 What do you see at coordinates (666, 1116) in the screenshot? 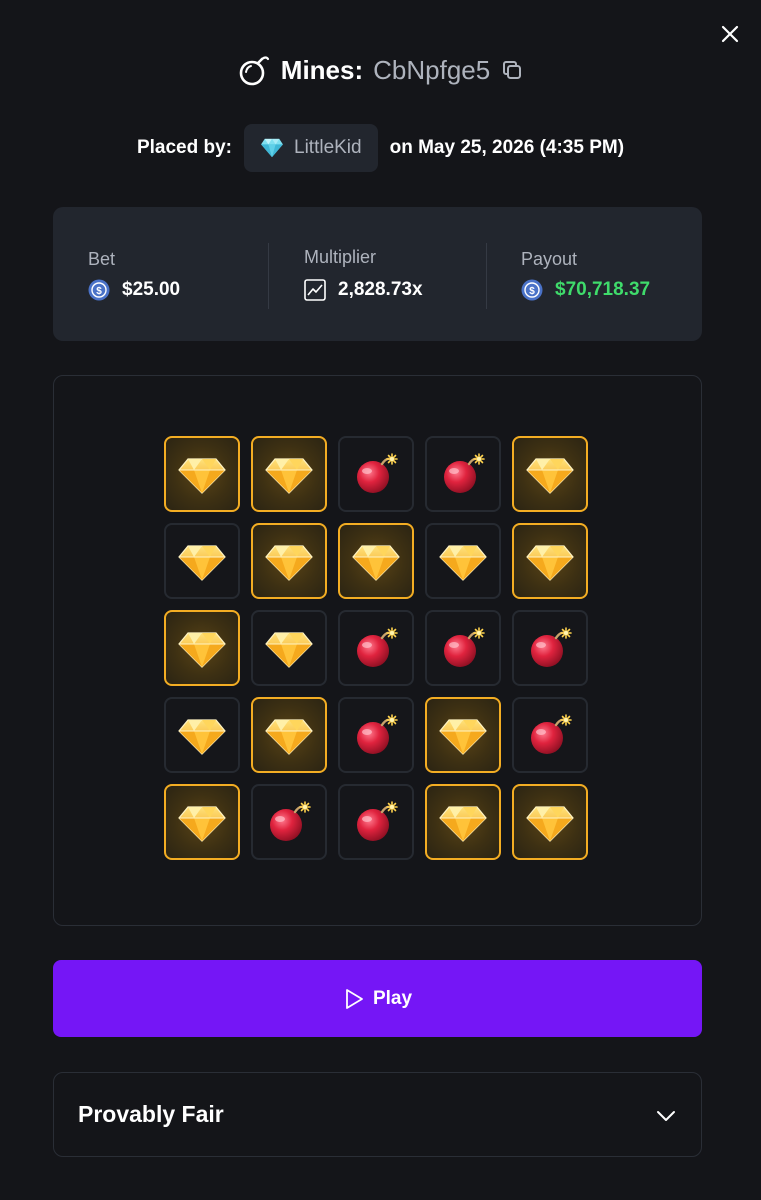
I see `chevron-down-icon` at bounding box center [666, 1116].